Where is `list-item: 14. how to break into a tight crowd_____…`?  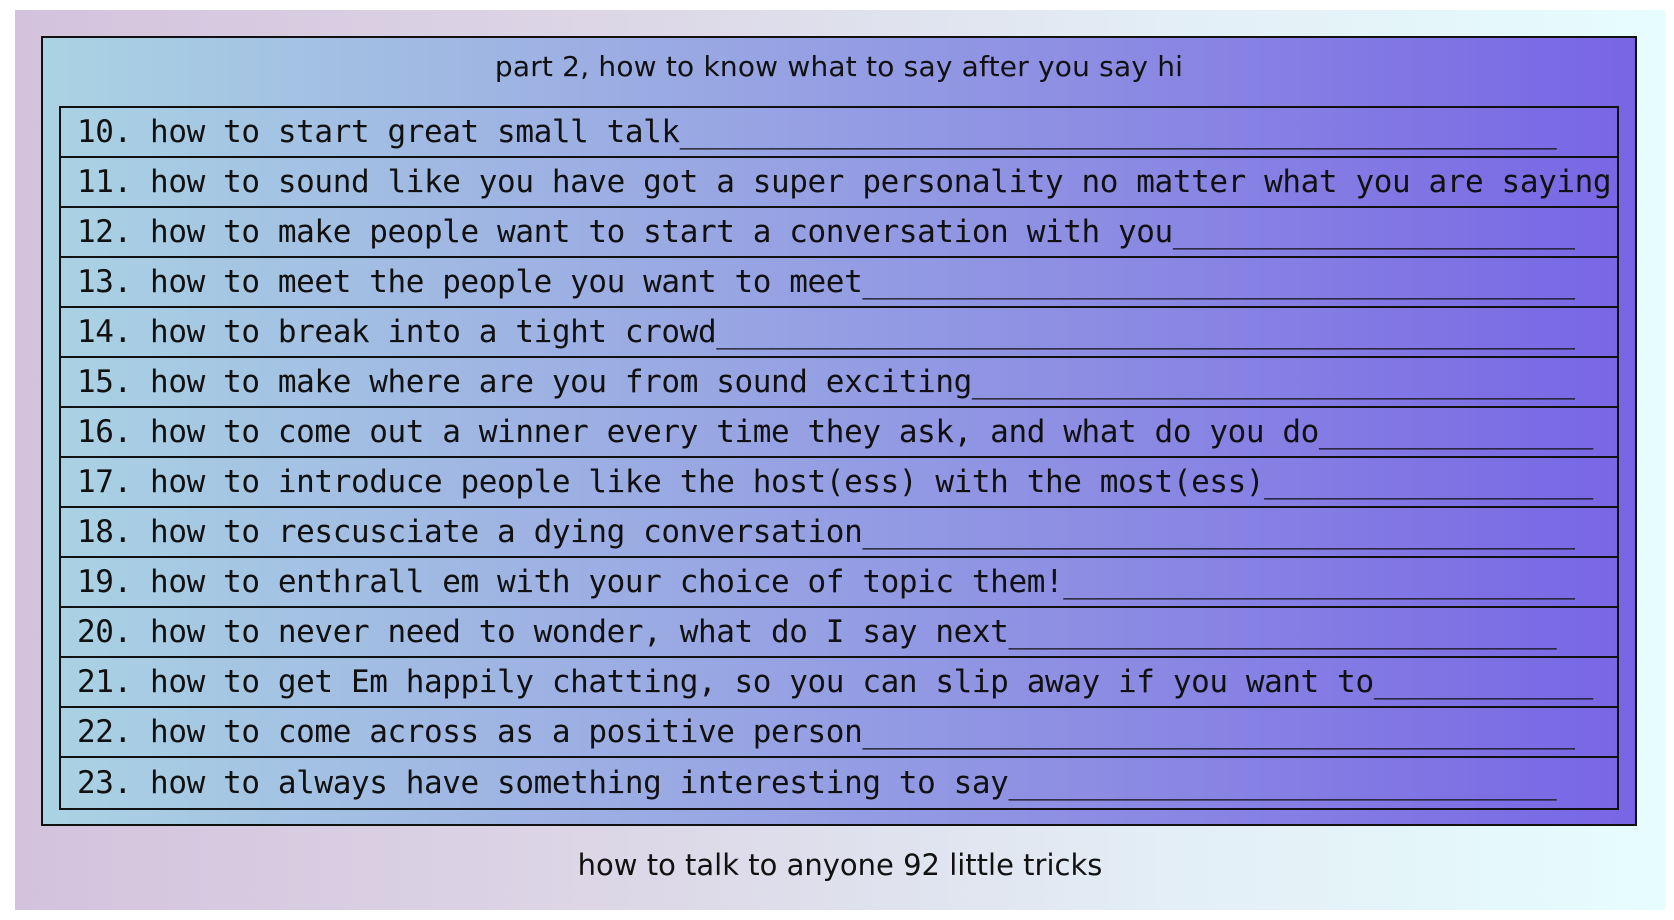 list-item: 14. how to break into a tight crowd_____… is located at coordinates (839, 333).